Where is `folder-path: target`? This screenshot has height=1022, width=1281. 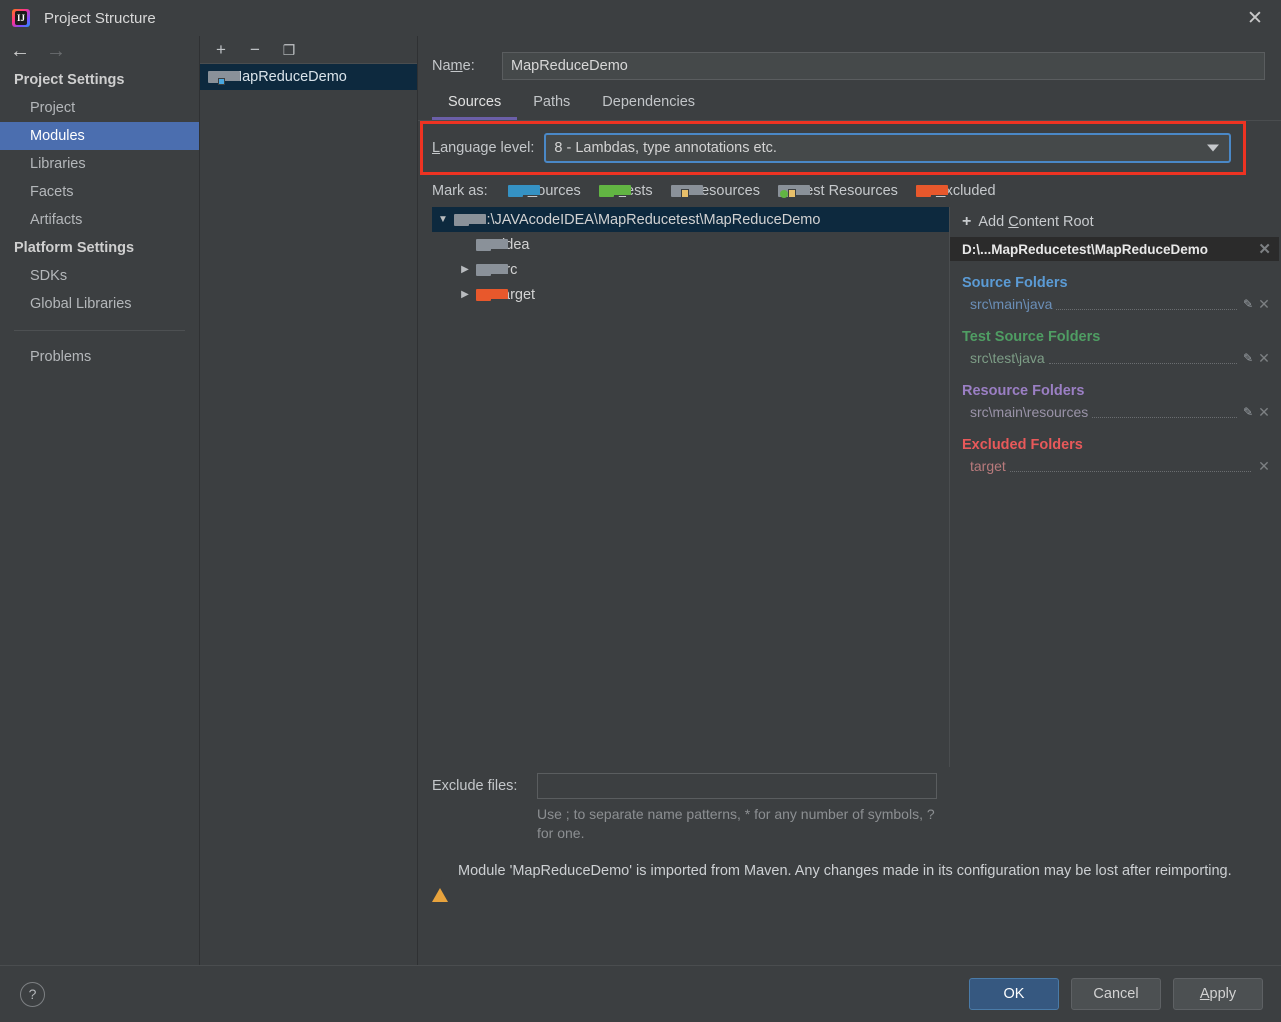
folder-path: target is located at coordinates (988, 466).